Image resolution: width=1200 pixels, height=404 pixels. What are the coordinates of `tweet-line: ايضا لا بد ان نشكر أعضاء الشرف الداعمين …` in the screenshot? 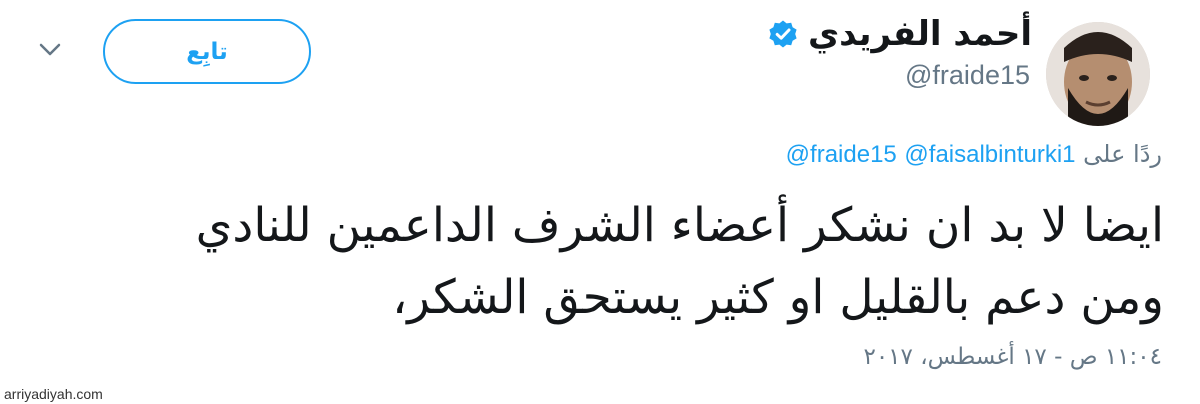 It's located at (679, 225).